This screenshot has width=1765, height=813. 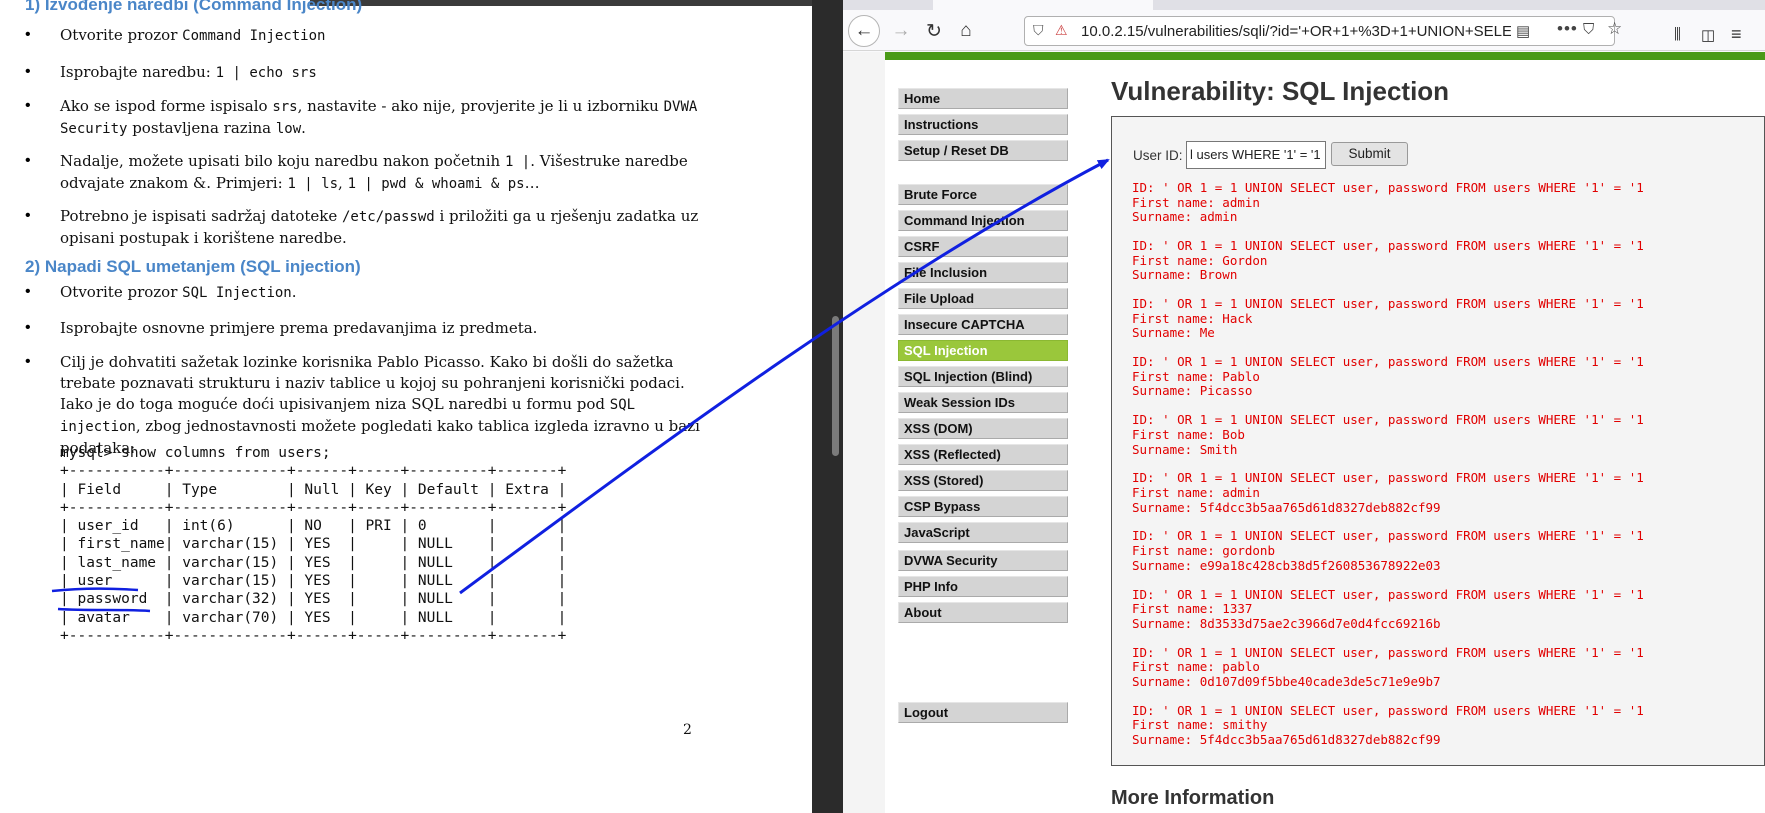 I want to click on menu-item-csp-bypass: CSP Bypass, so click(x=983, y=506).